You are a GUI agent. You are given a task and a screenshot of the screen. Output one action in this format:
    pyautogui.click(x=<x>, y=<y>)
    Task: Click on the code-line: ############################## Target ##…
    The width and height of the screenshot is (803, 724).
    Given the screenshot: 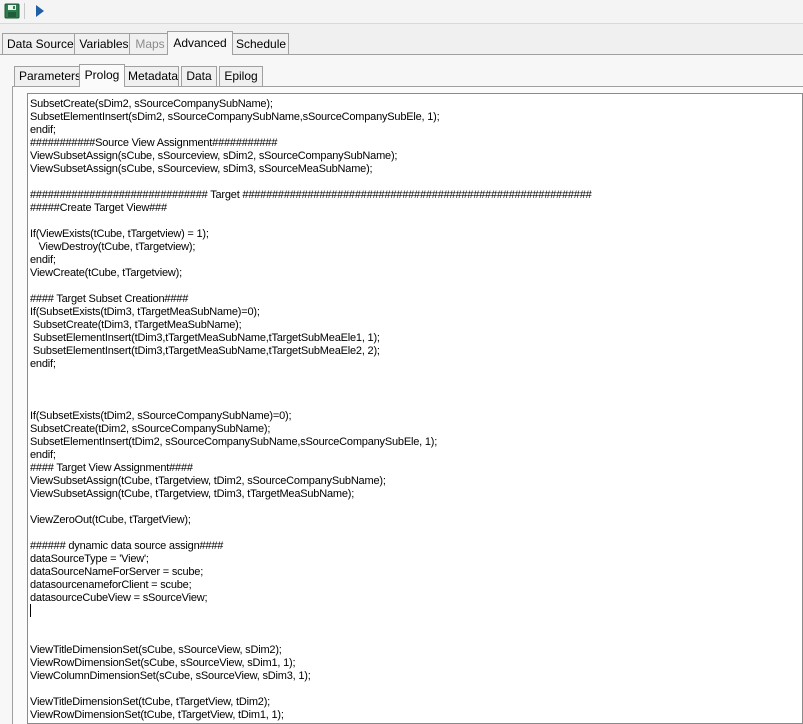 What is the action you would take?
    pyautogui.click(x=311, y=195)
    